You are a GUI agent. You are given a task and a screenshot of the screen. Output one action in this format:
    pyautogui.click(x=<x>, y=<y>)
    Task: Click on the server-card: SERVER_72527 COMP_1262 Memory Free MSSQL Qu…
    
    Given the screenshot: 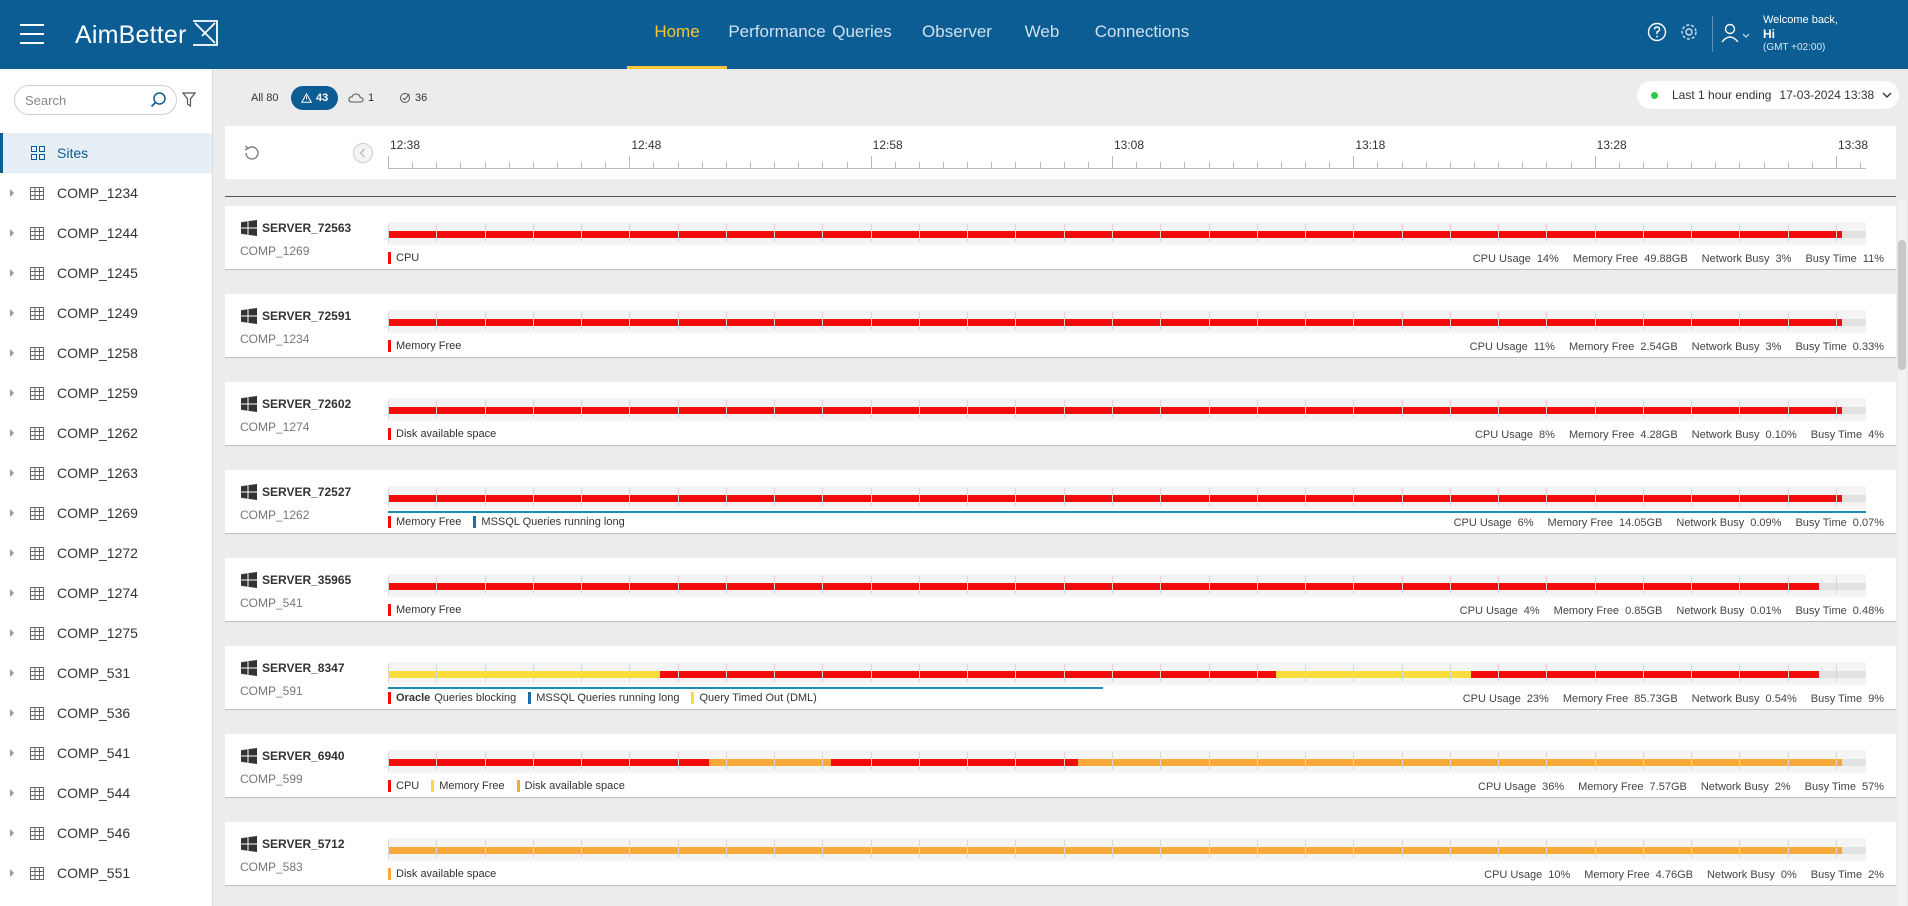 What is the action you would take?
    pyautogui.click(x=1060, y=502)
    